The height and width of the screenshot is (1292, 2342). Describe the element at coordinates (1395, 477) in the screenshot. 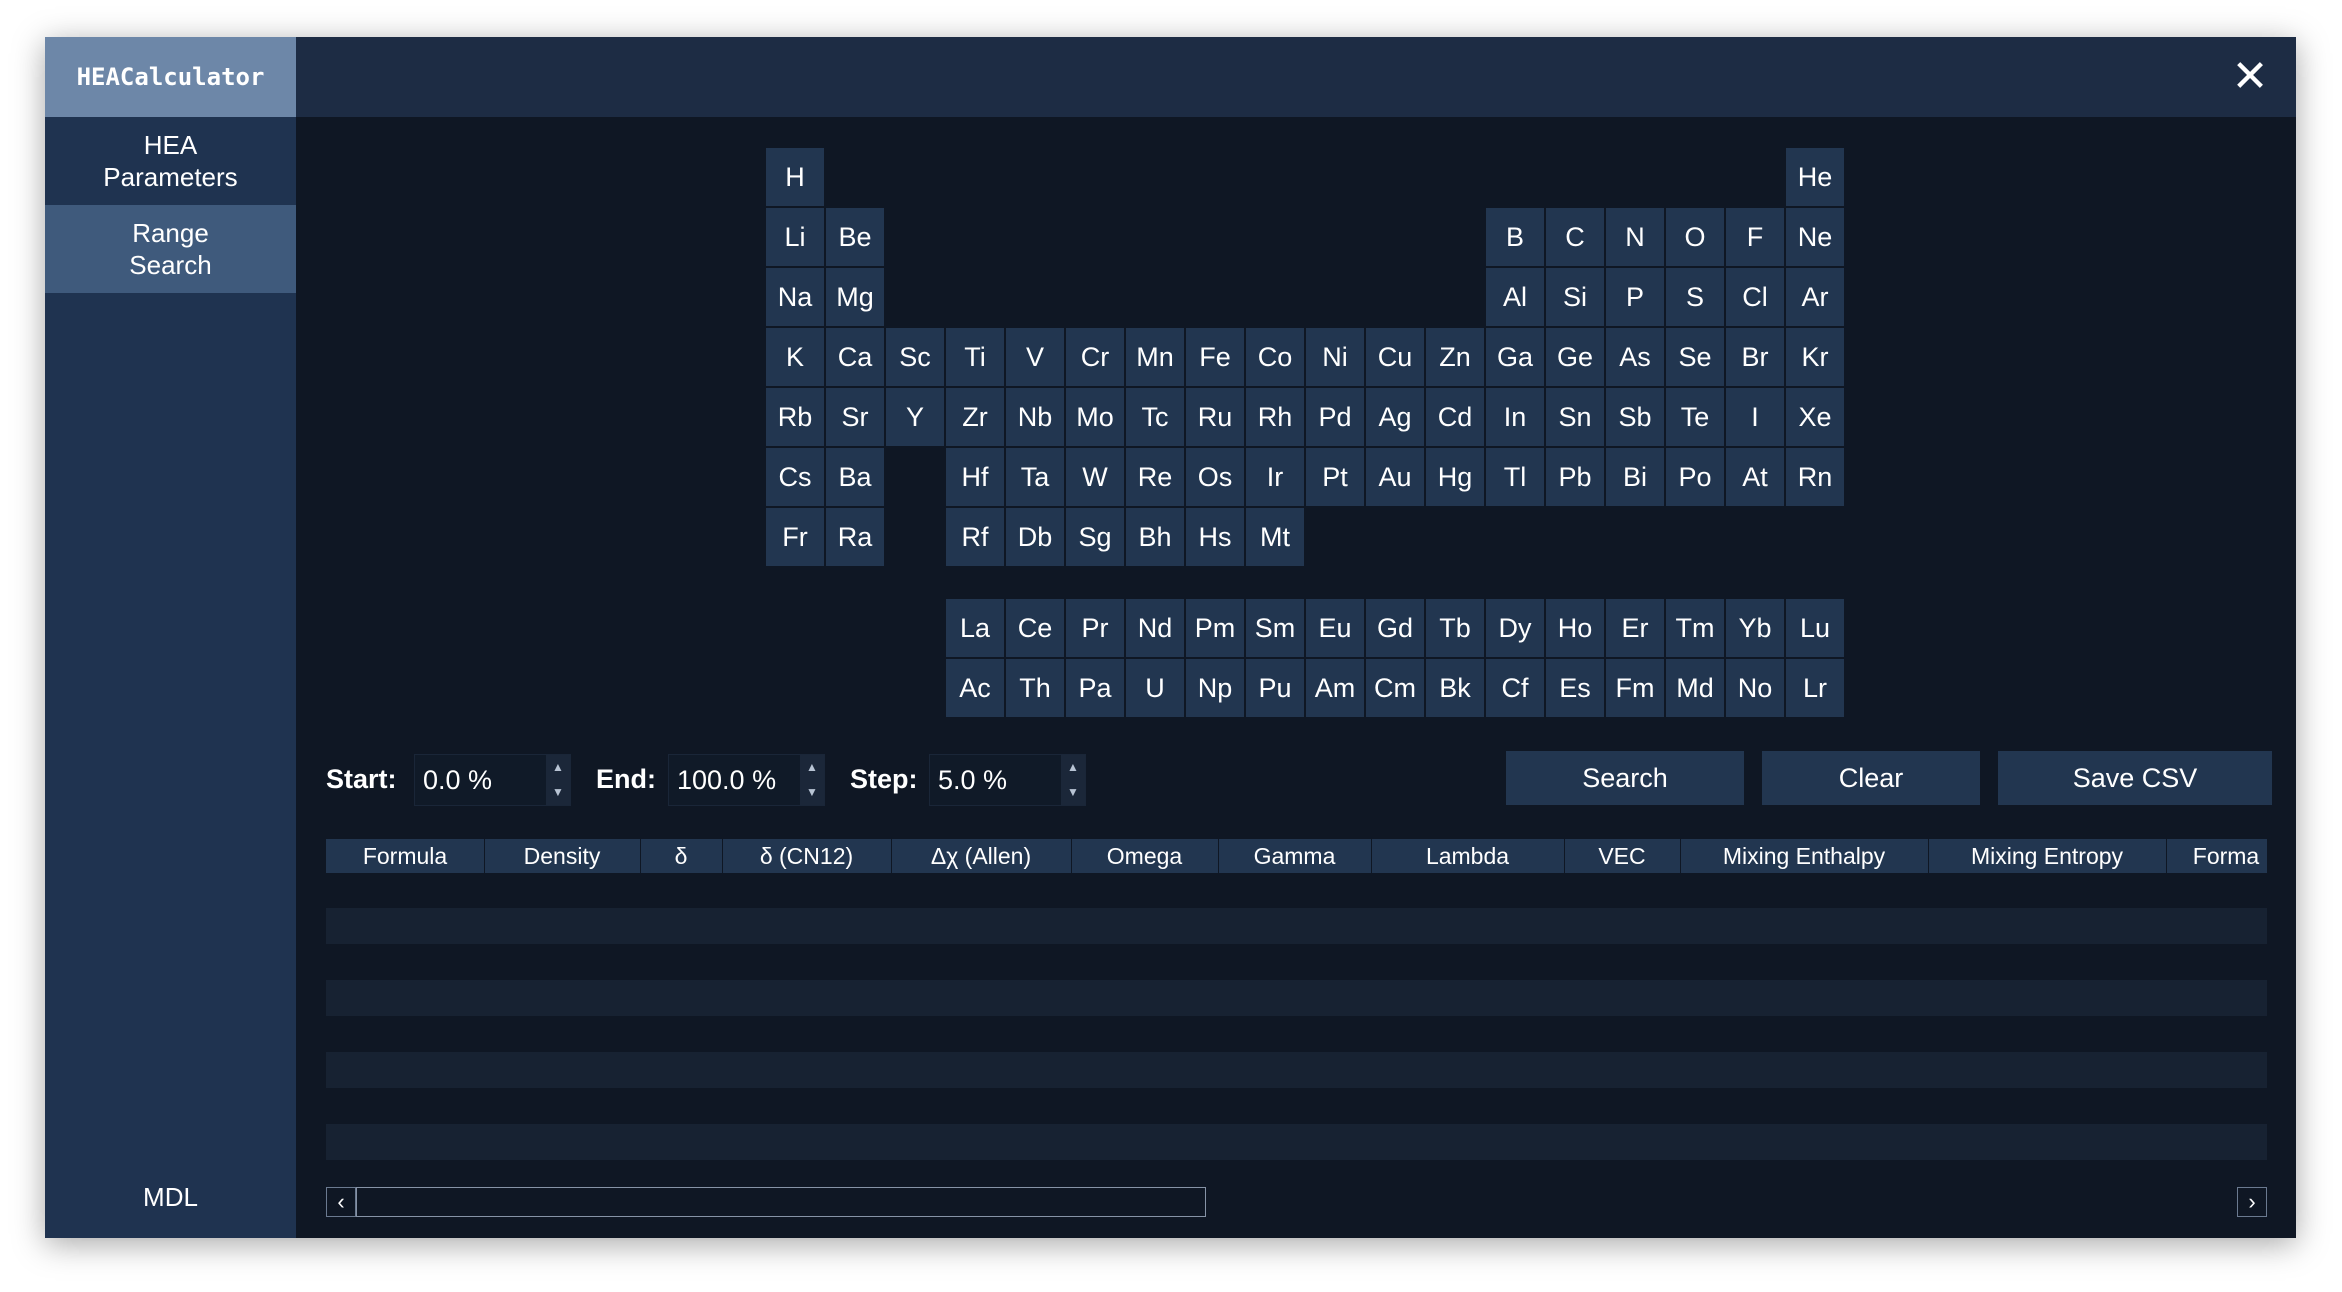

I see `element-au: Au` at that location.